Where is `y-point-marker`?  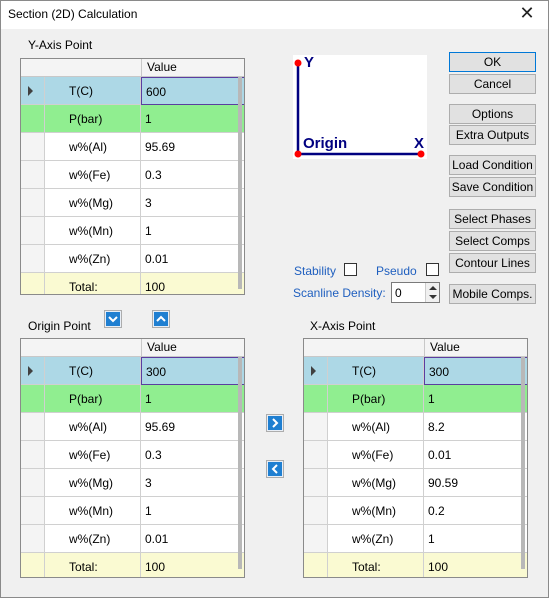 y-point-marker is located at coordinates (298, 63).